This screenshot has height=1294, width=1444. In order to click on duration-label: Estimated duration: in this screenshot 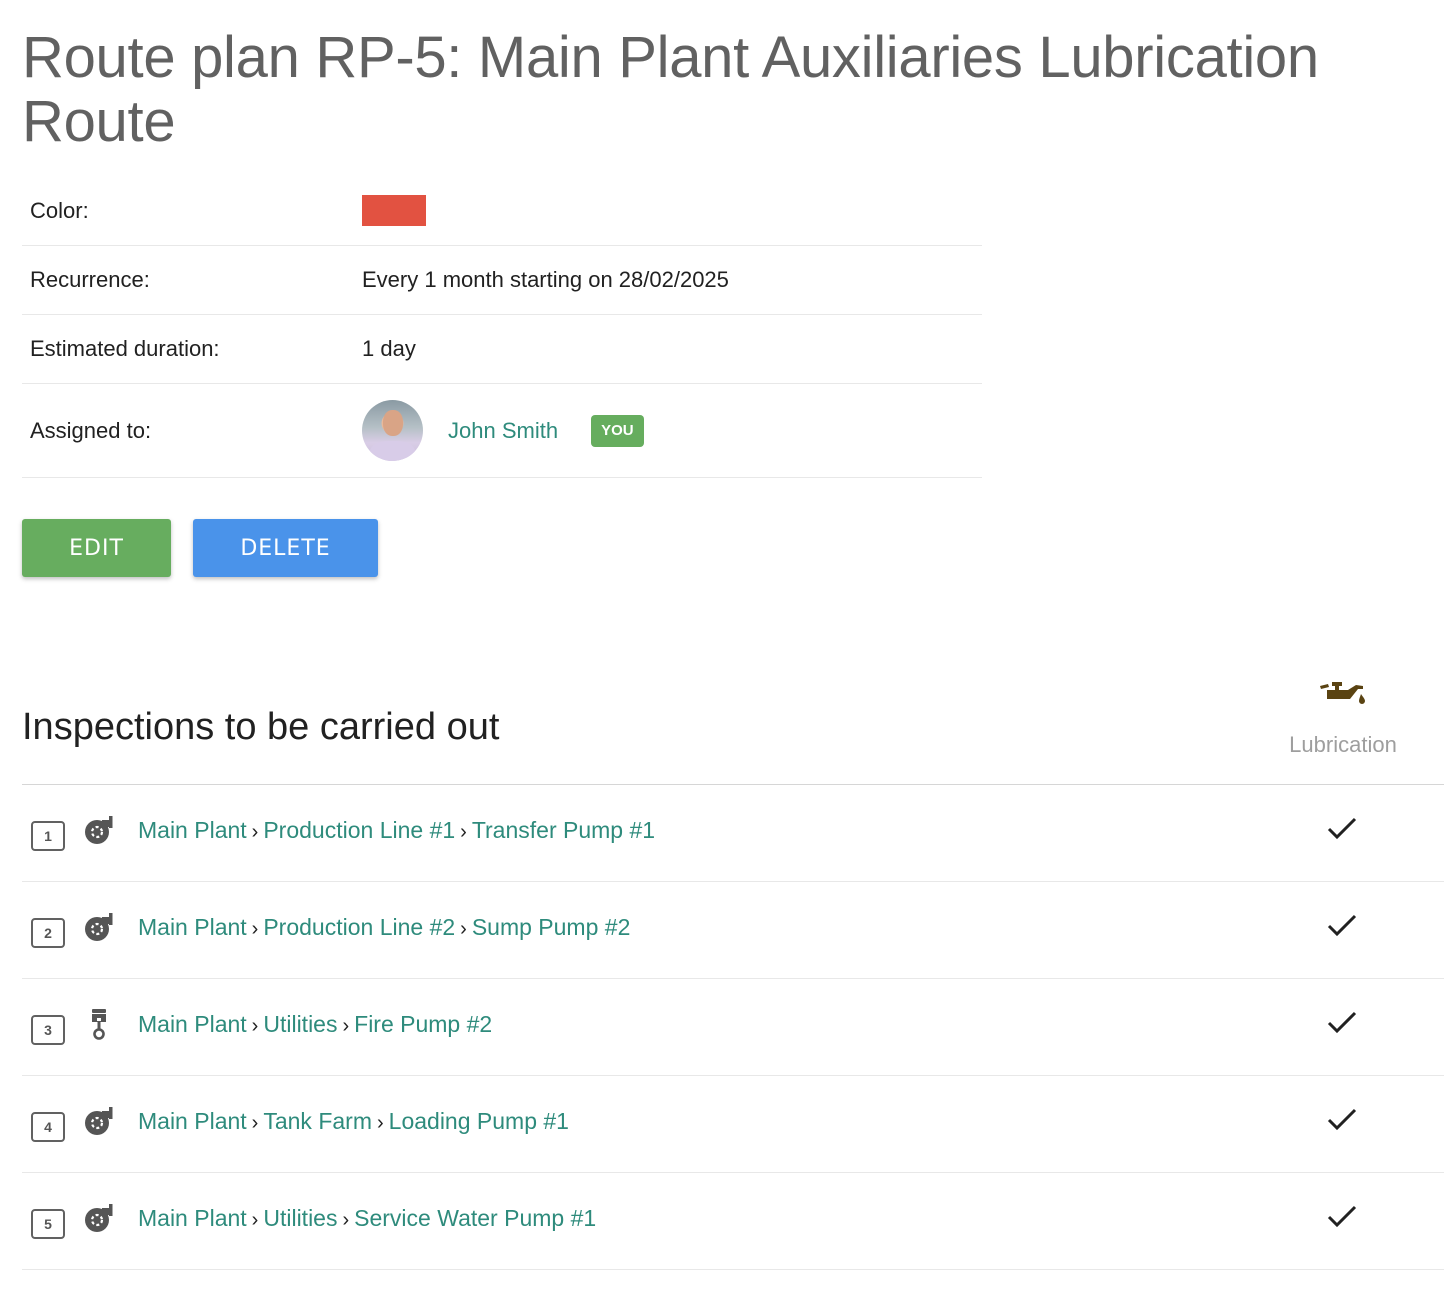, I will do `click(125, 348)`.